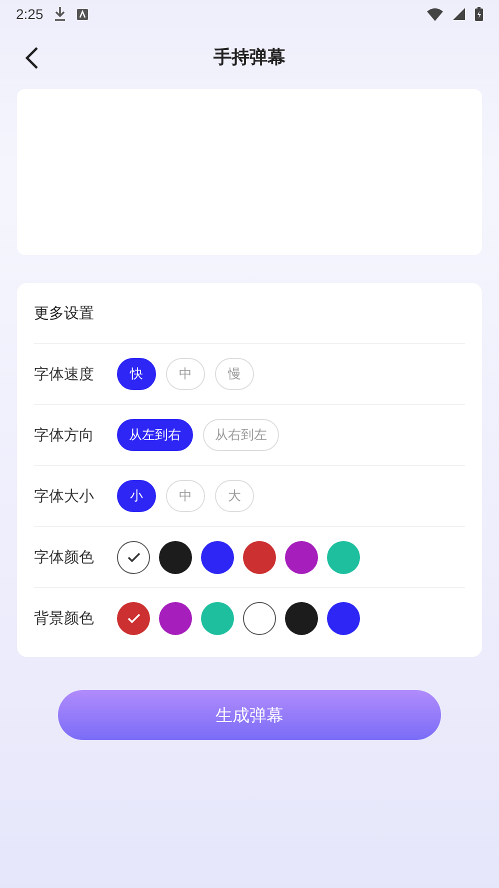 The height and width of the screenshot is (888, 499). What do you see at coordinates (136, 496) in the screenshot?
I see `option-chip: 小` at bounding box center [136, 496].